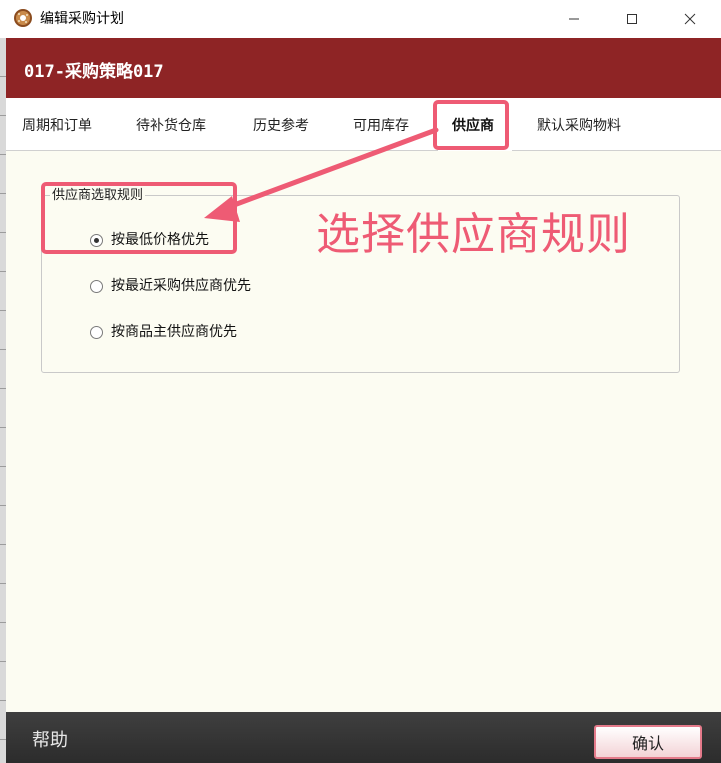  I want to click on radio-main-supplier: 按商品主供应商优先, so click(163, 332).